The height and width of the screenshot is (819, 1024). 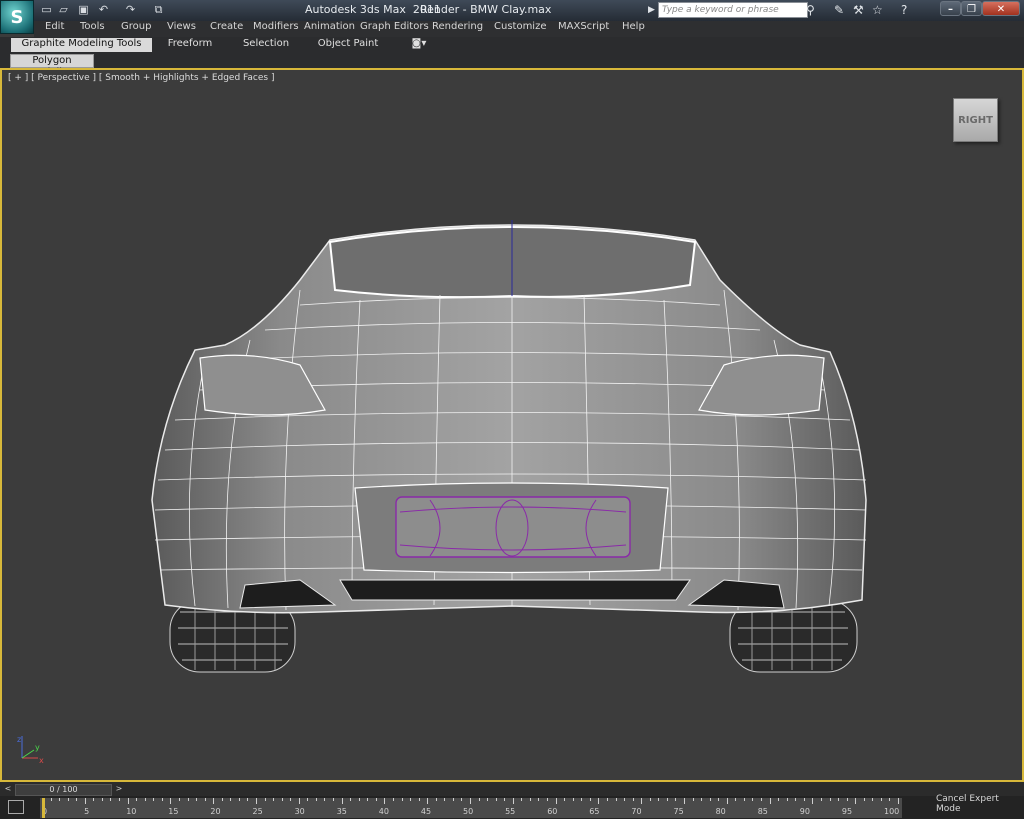 I want to click on timeline-tick-label: 25, so click(x=257, y=811).